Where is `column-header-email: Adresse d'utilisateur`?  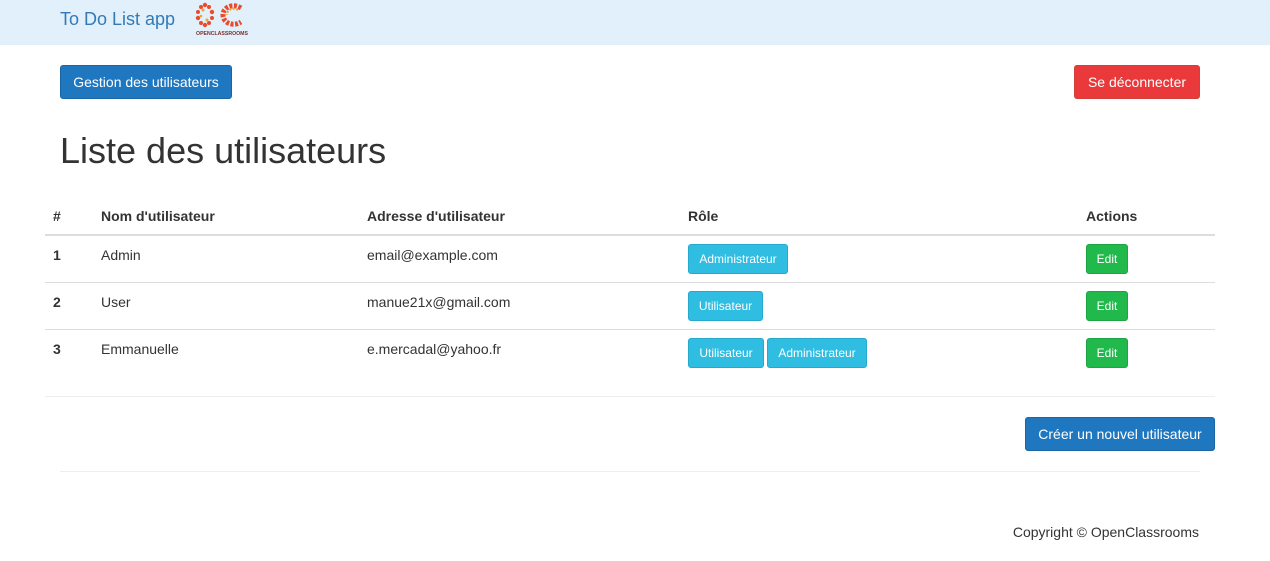 column-header-email: Adresse d'utilisateur is located at coordinates (436, 216).